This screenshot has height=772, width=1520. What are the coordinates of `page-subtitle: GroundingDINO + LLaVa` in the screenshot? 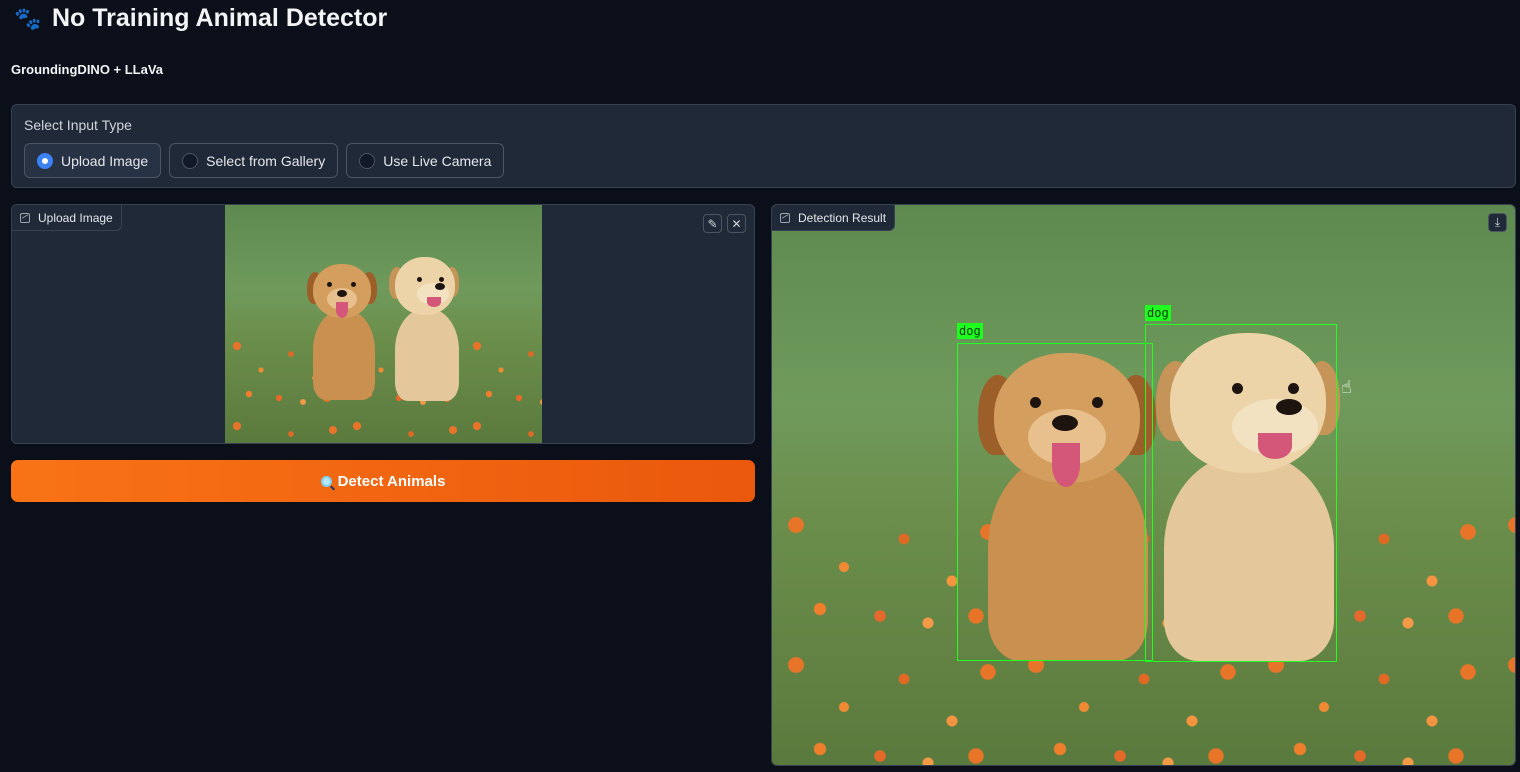 It's located at (87, 69).